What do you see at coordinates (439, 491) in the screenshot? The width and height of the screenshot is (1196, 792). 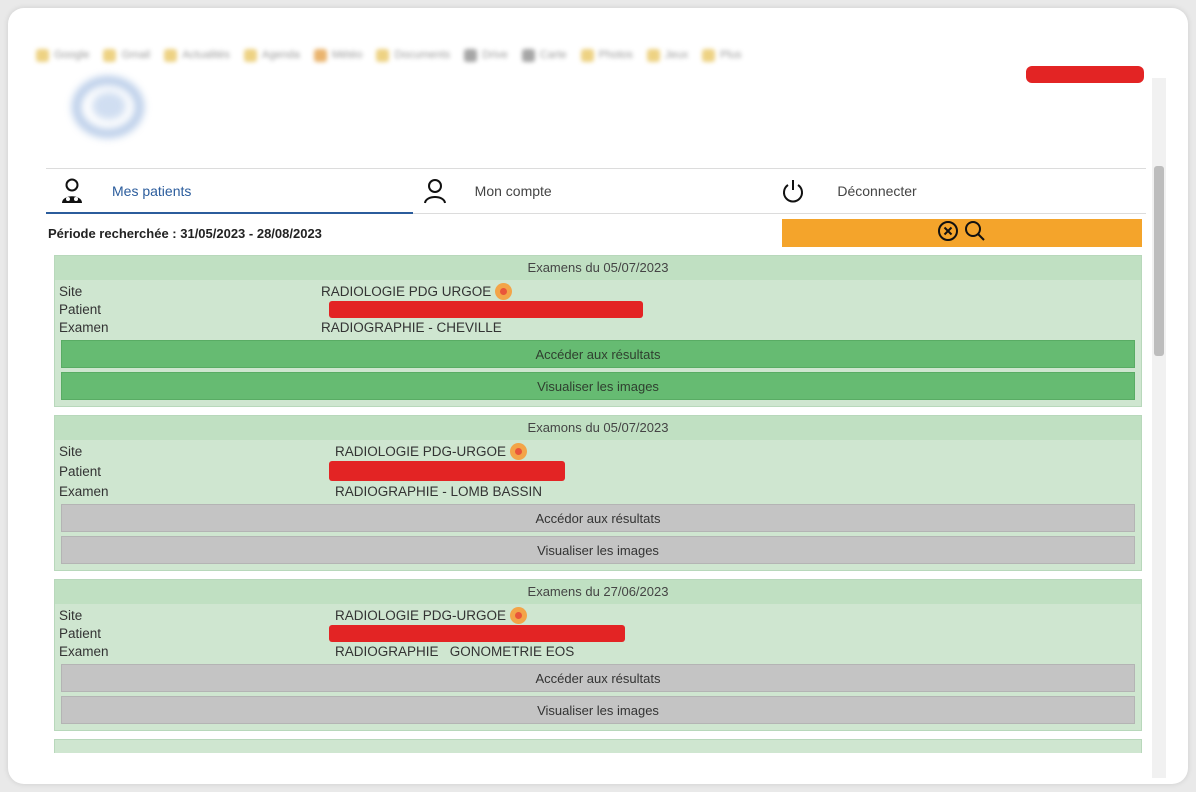 I see `exam-value: RADIOGRAPHIE - LOMB BASSIN` at bounding box center [439, 491].